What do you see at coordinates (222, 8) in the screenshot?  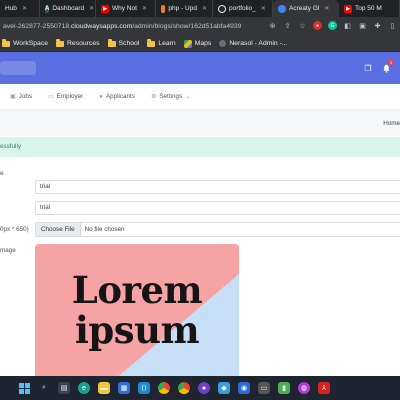 I see `github-favicon-icon` at bounding box center [222, 8].